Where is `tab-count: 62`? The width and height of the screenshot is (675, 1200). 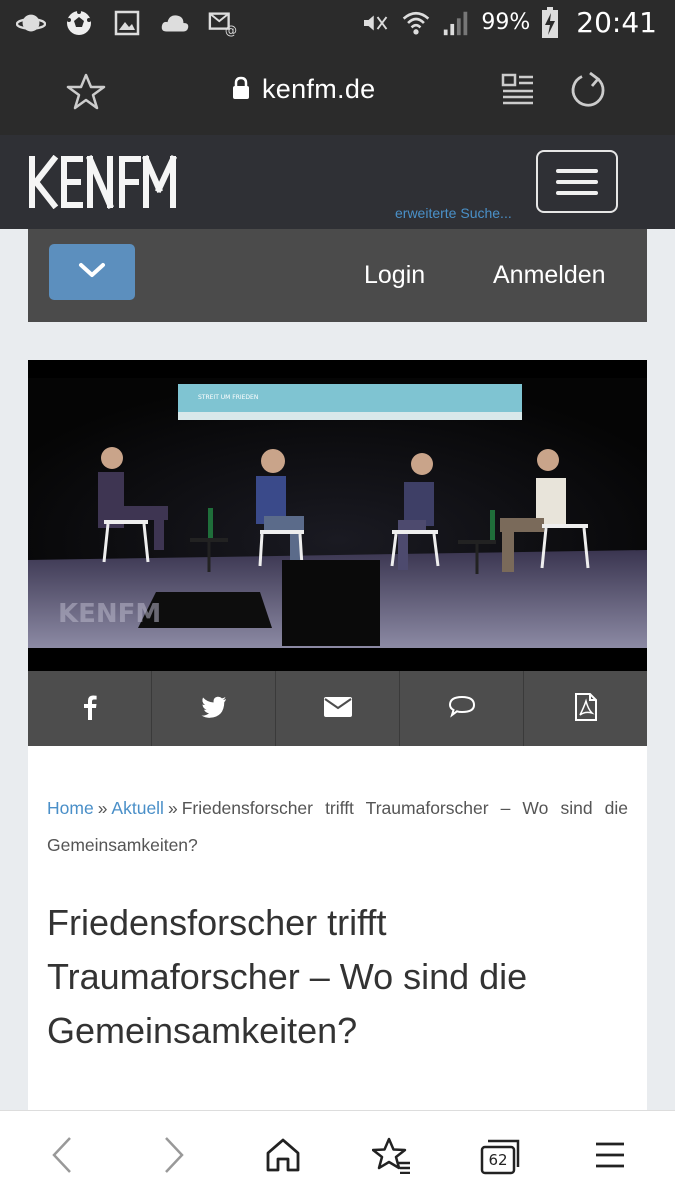 tab-count: 62 is located at coordinates (498, 1160).